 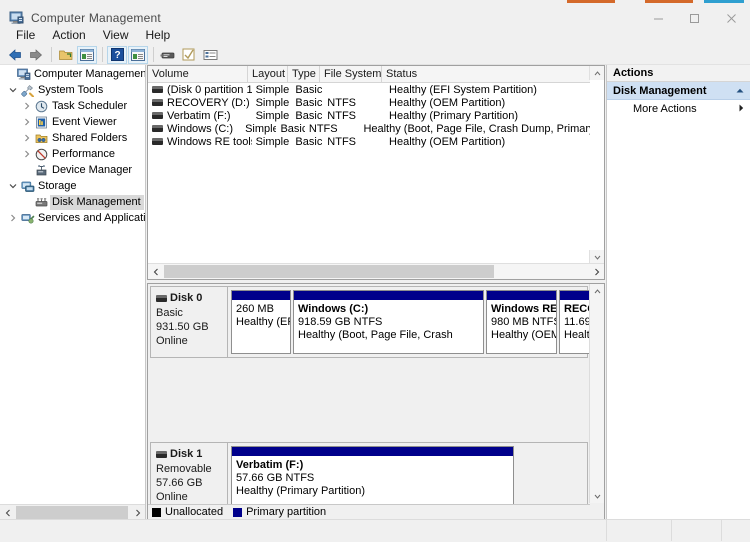 What do you see at coordinates (159, 35) in the screenshot?
I see `menu-help: Help` at bounding box center [159, 35].